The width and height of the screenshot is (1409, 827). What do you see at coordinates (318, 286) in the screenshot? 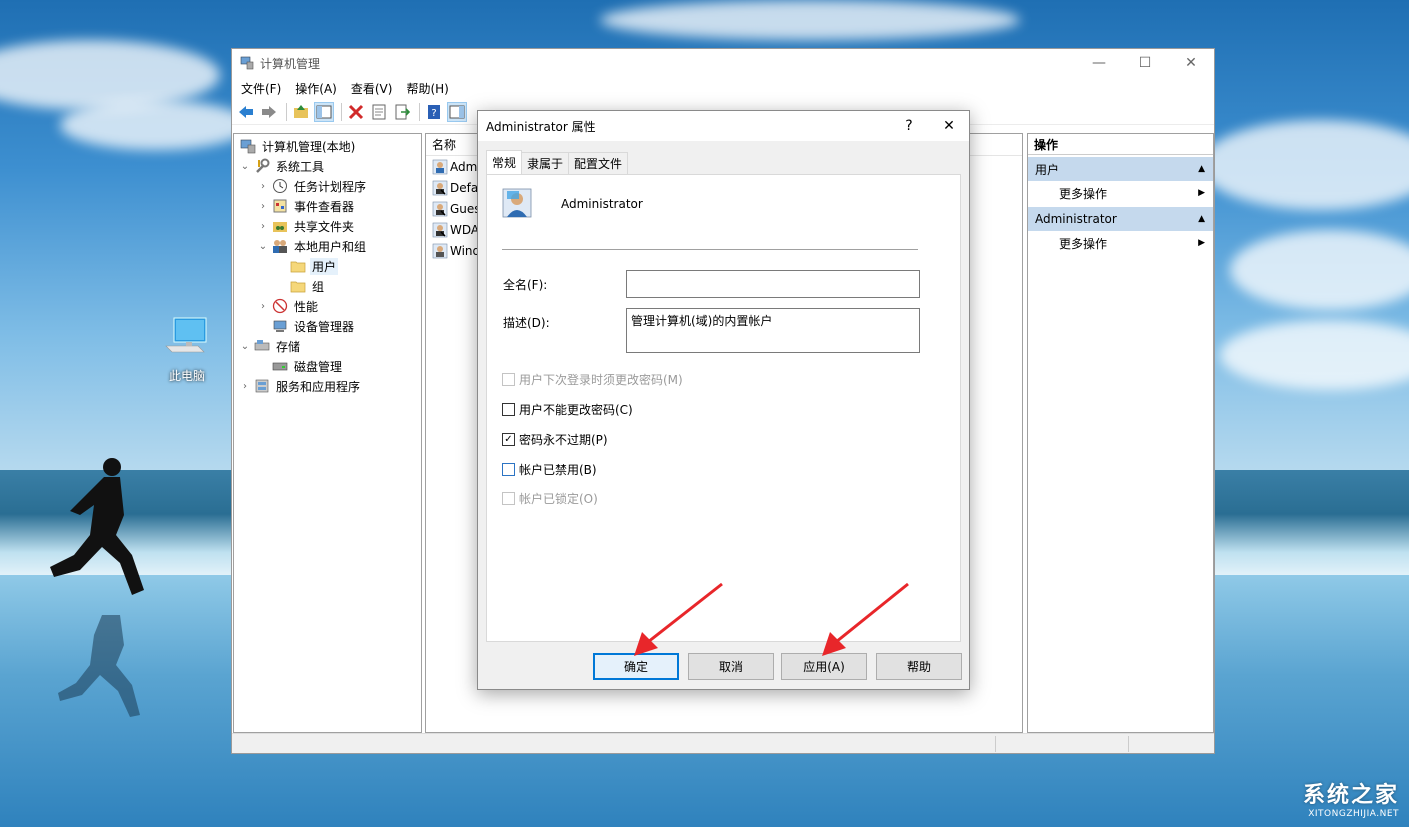
I see `tree-label: 组` at bounding box center [318, 286].